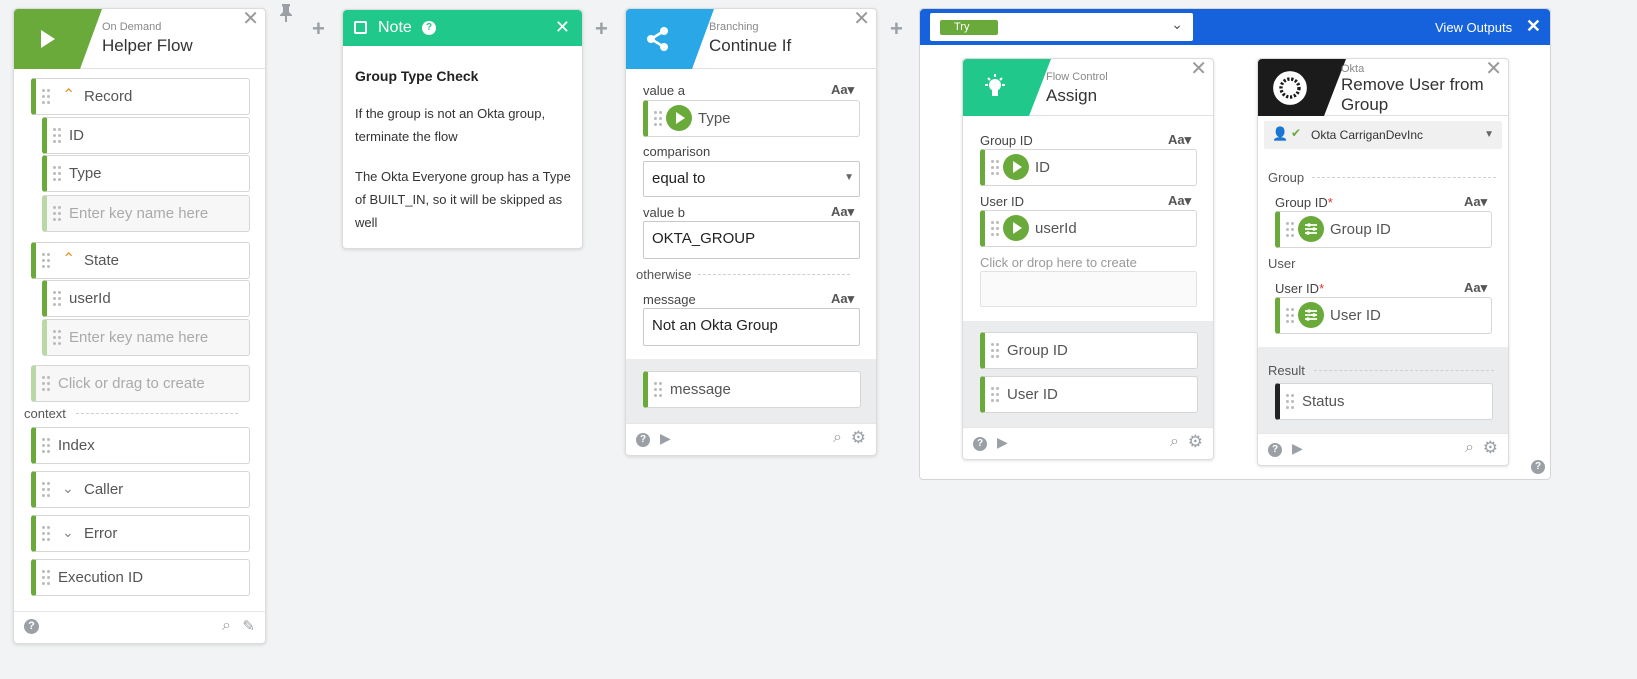 The width and height of the screenshot is (1637, 679). What do you see at coordinates (752, 389) in the screenshot?
I see `output-message: message` at bounding box center [752, 389].